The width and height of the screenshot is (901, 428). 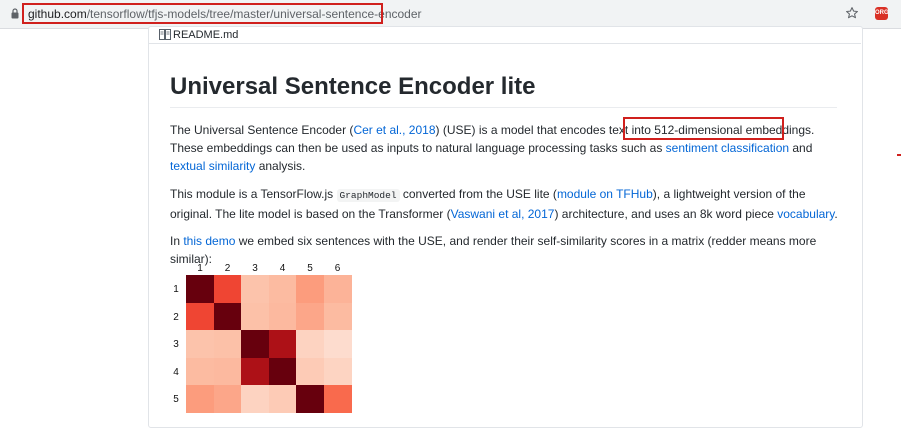 I want to click on link-vaswani-2017: Vaswani et al, 2017, so click(x=503, y=214).